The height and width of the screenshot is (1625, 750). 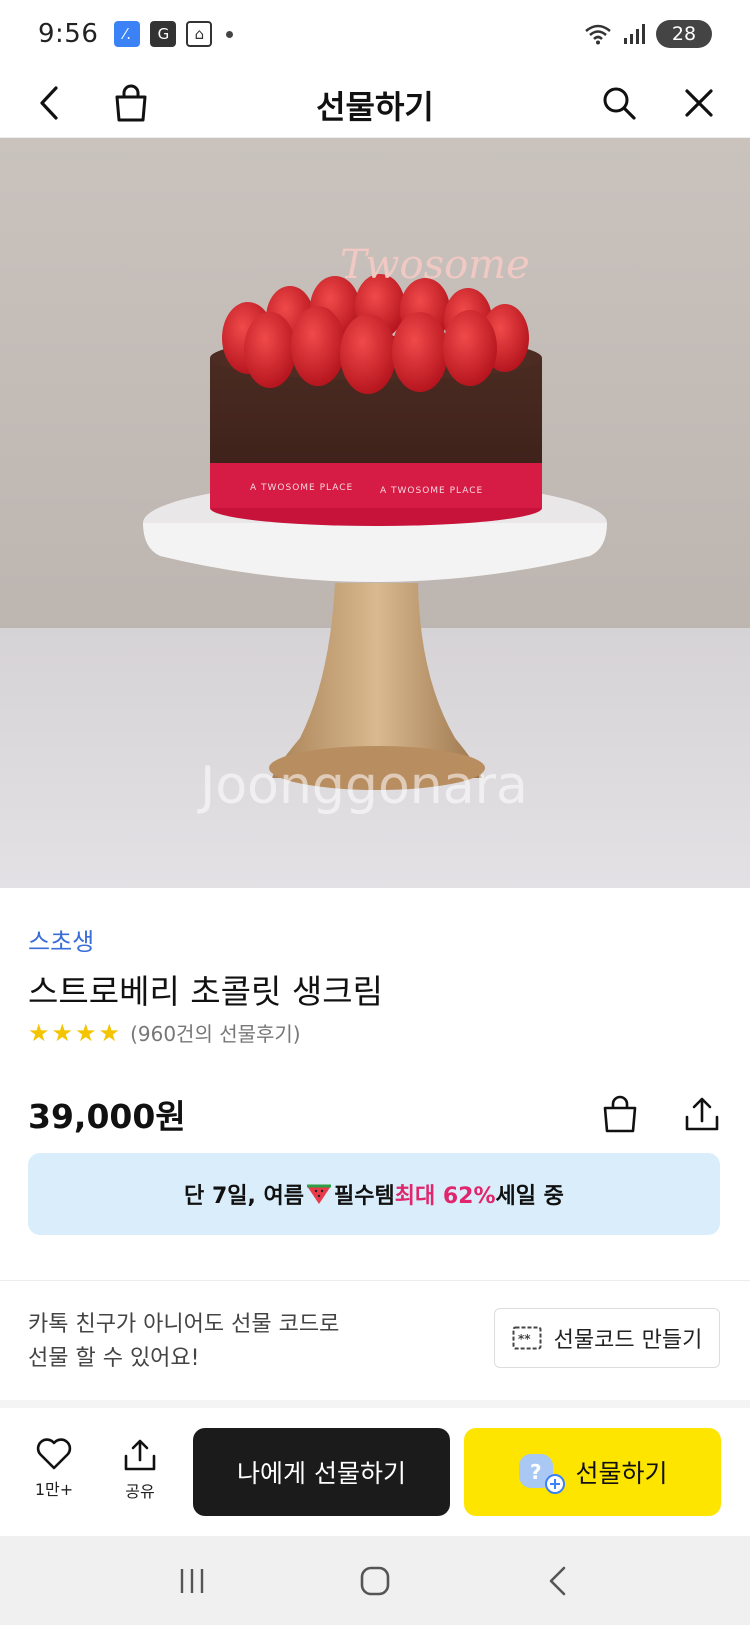 I want to click on review-count: (960건의 선물후기), so click(x=215, y=1032).